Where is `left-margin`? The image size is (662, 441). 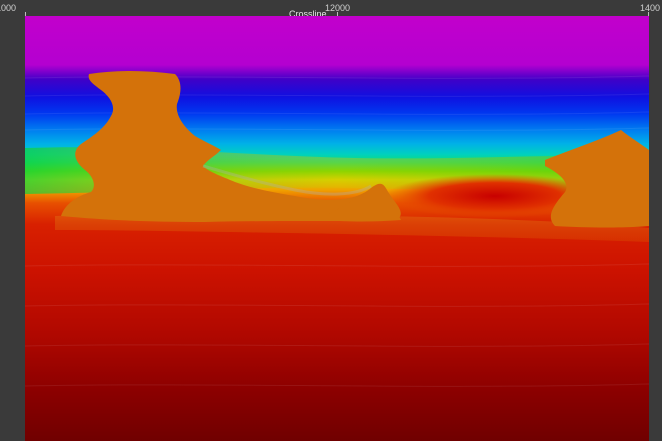 left-margin is located at coordinates (12, 228).